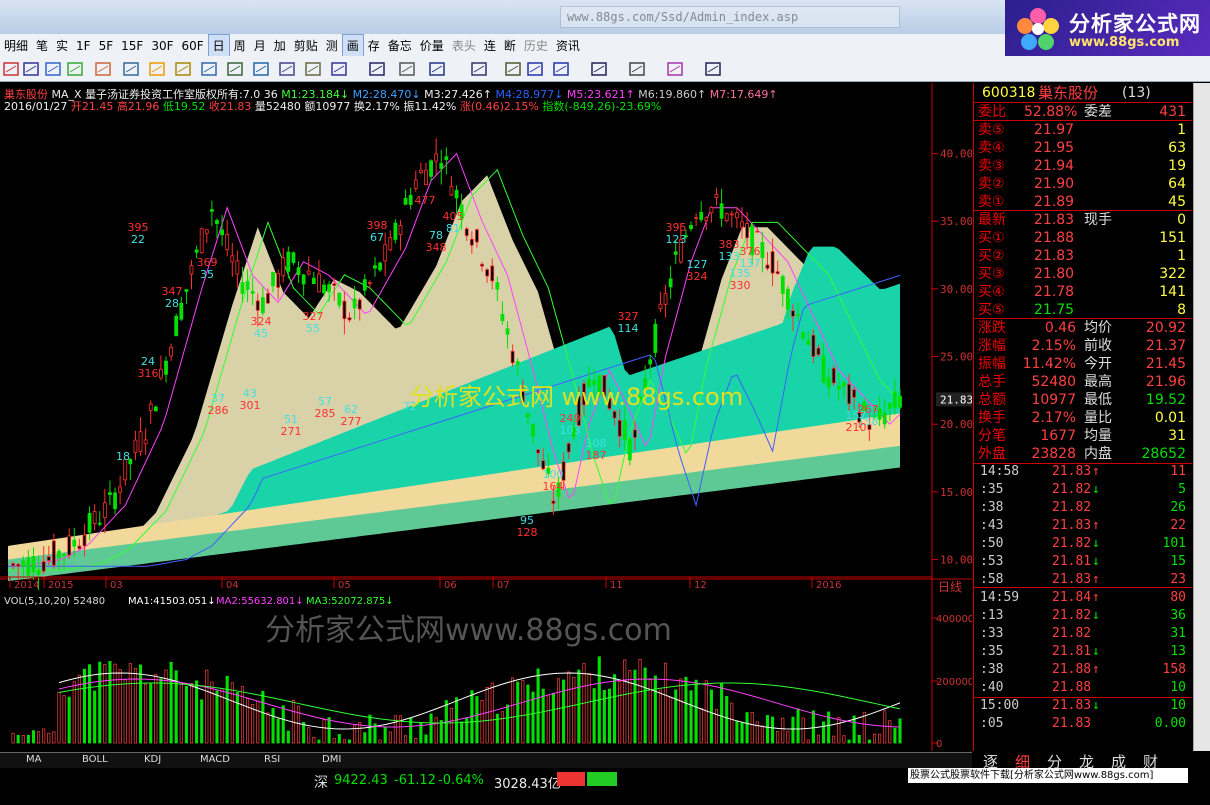  I want to click on tick-row: :53 21.81 ↓ 15, so click(1083, 562).